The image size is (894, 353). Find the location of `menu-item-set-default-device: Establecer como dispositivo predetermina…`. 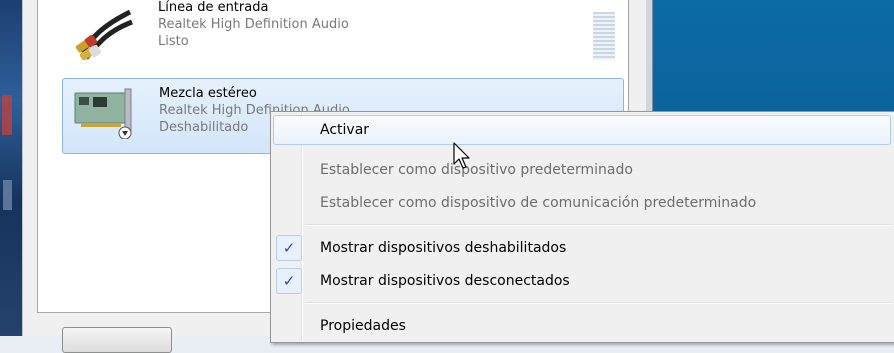

menu-item-set-default-device: Establecer como dispositivo predetermina… is located at coordinates (582, 170).